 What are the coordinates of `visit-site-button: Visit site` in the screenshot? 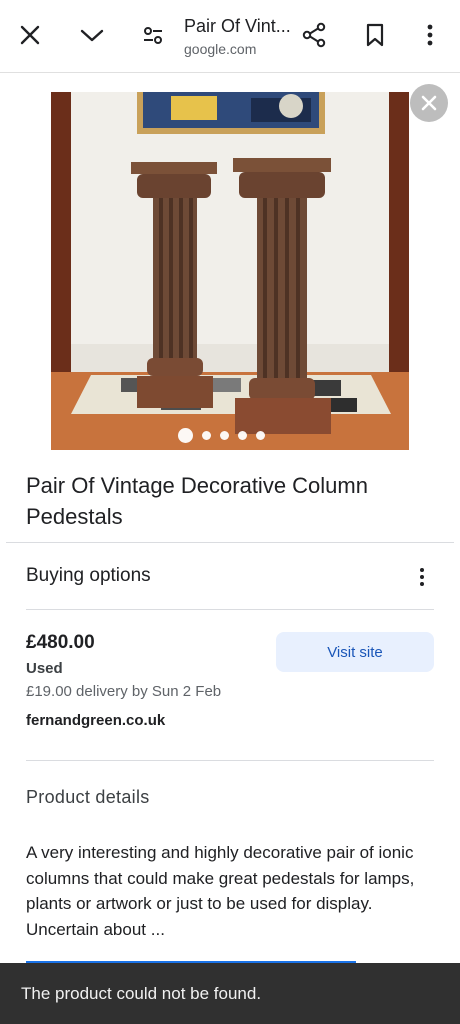 It's located at (355, 652).